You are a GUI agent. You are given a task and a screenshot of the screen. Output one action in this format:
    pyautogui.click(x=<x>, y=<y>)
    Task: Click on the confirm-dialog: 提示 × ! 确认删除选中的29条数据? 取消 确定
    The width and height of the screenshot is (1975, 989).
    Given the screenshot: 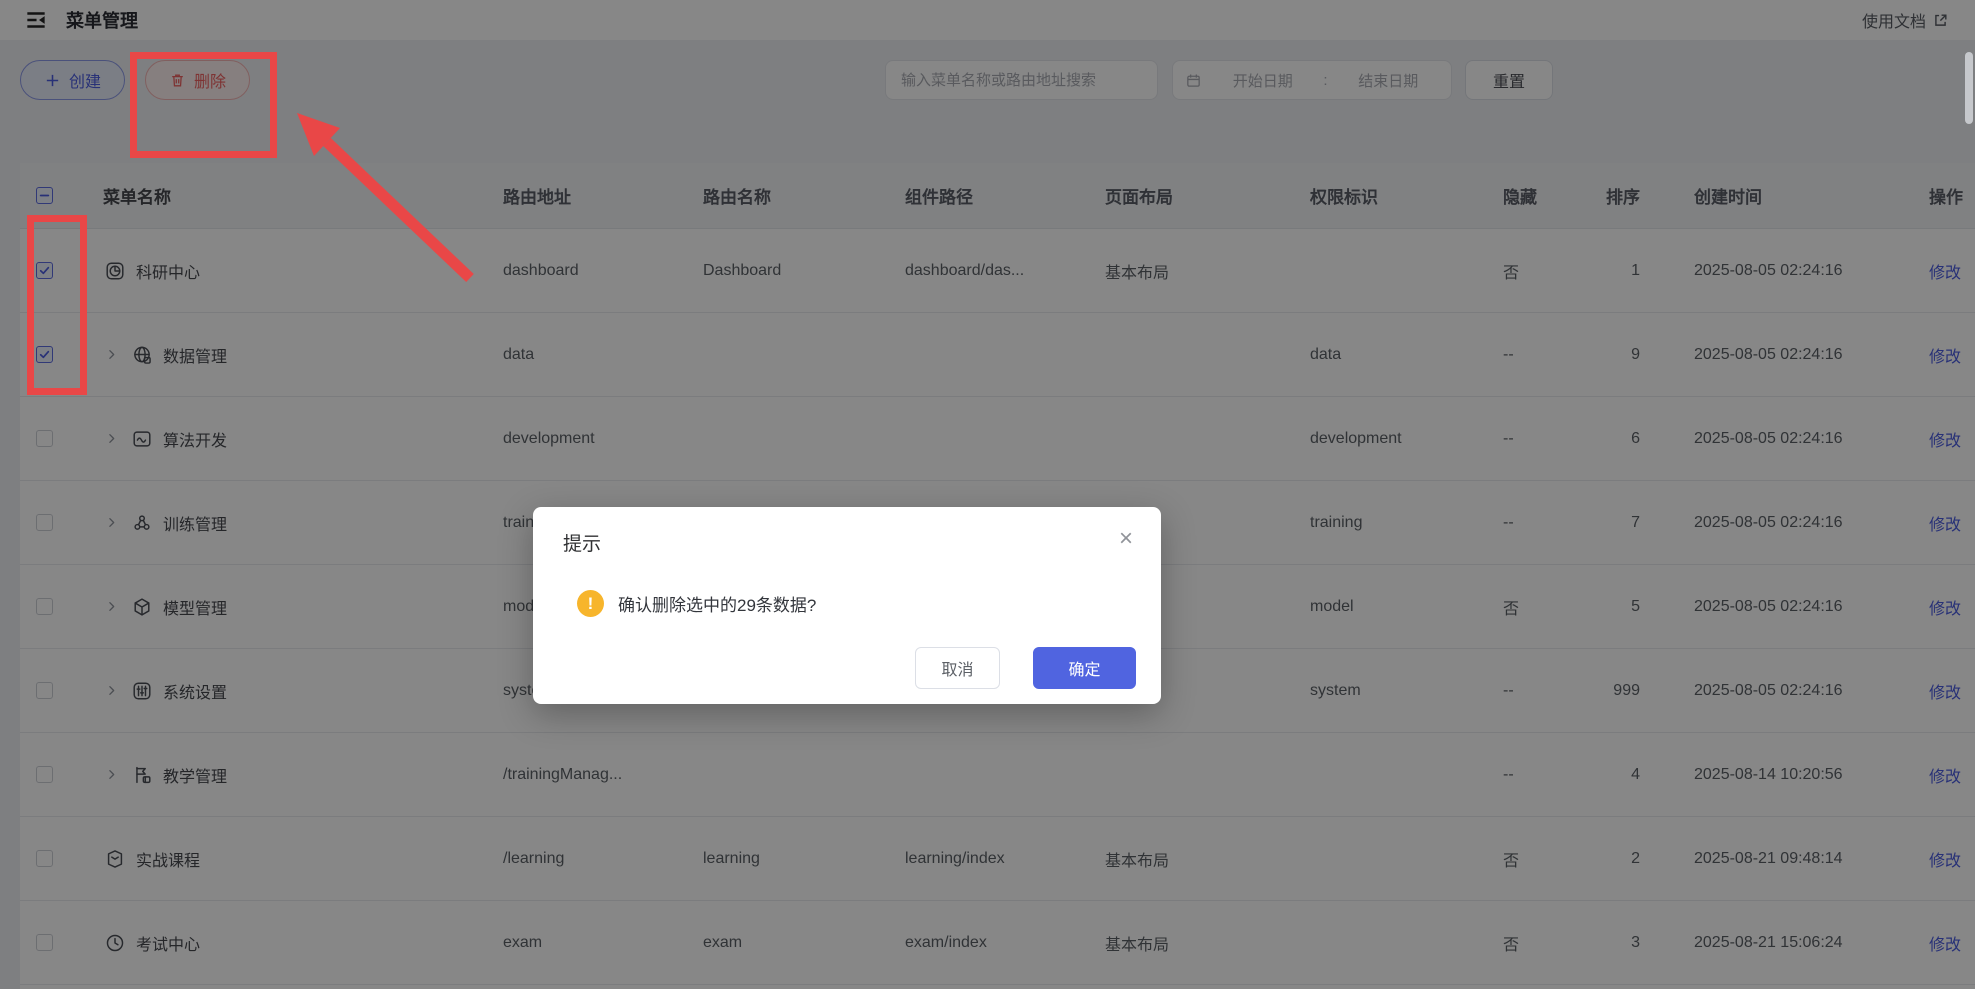 What is the action you would take?
    pyautogui.click(x=847, y=605)
    